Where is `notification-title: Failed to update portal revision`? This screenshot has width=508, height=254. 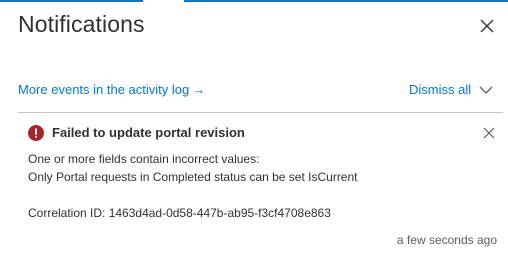
notification-title: Failed to update portal revision is located at coordinates (148, 132).